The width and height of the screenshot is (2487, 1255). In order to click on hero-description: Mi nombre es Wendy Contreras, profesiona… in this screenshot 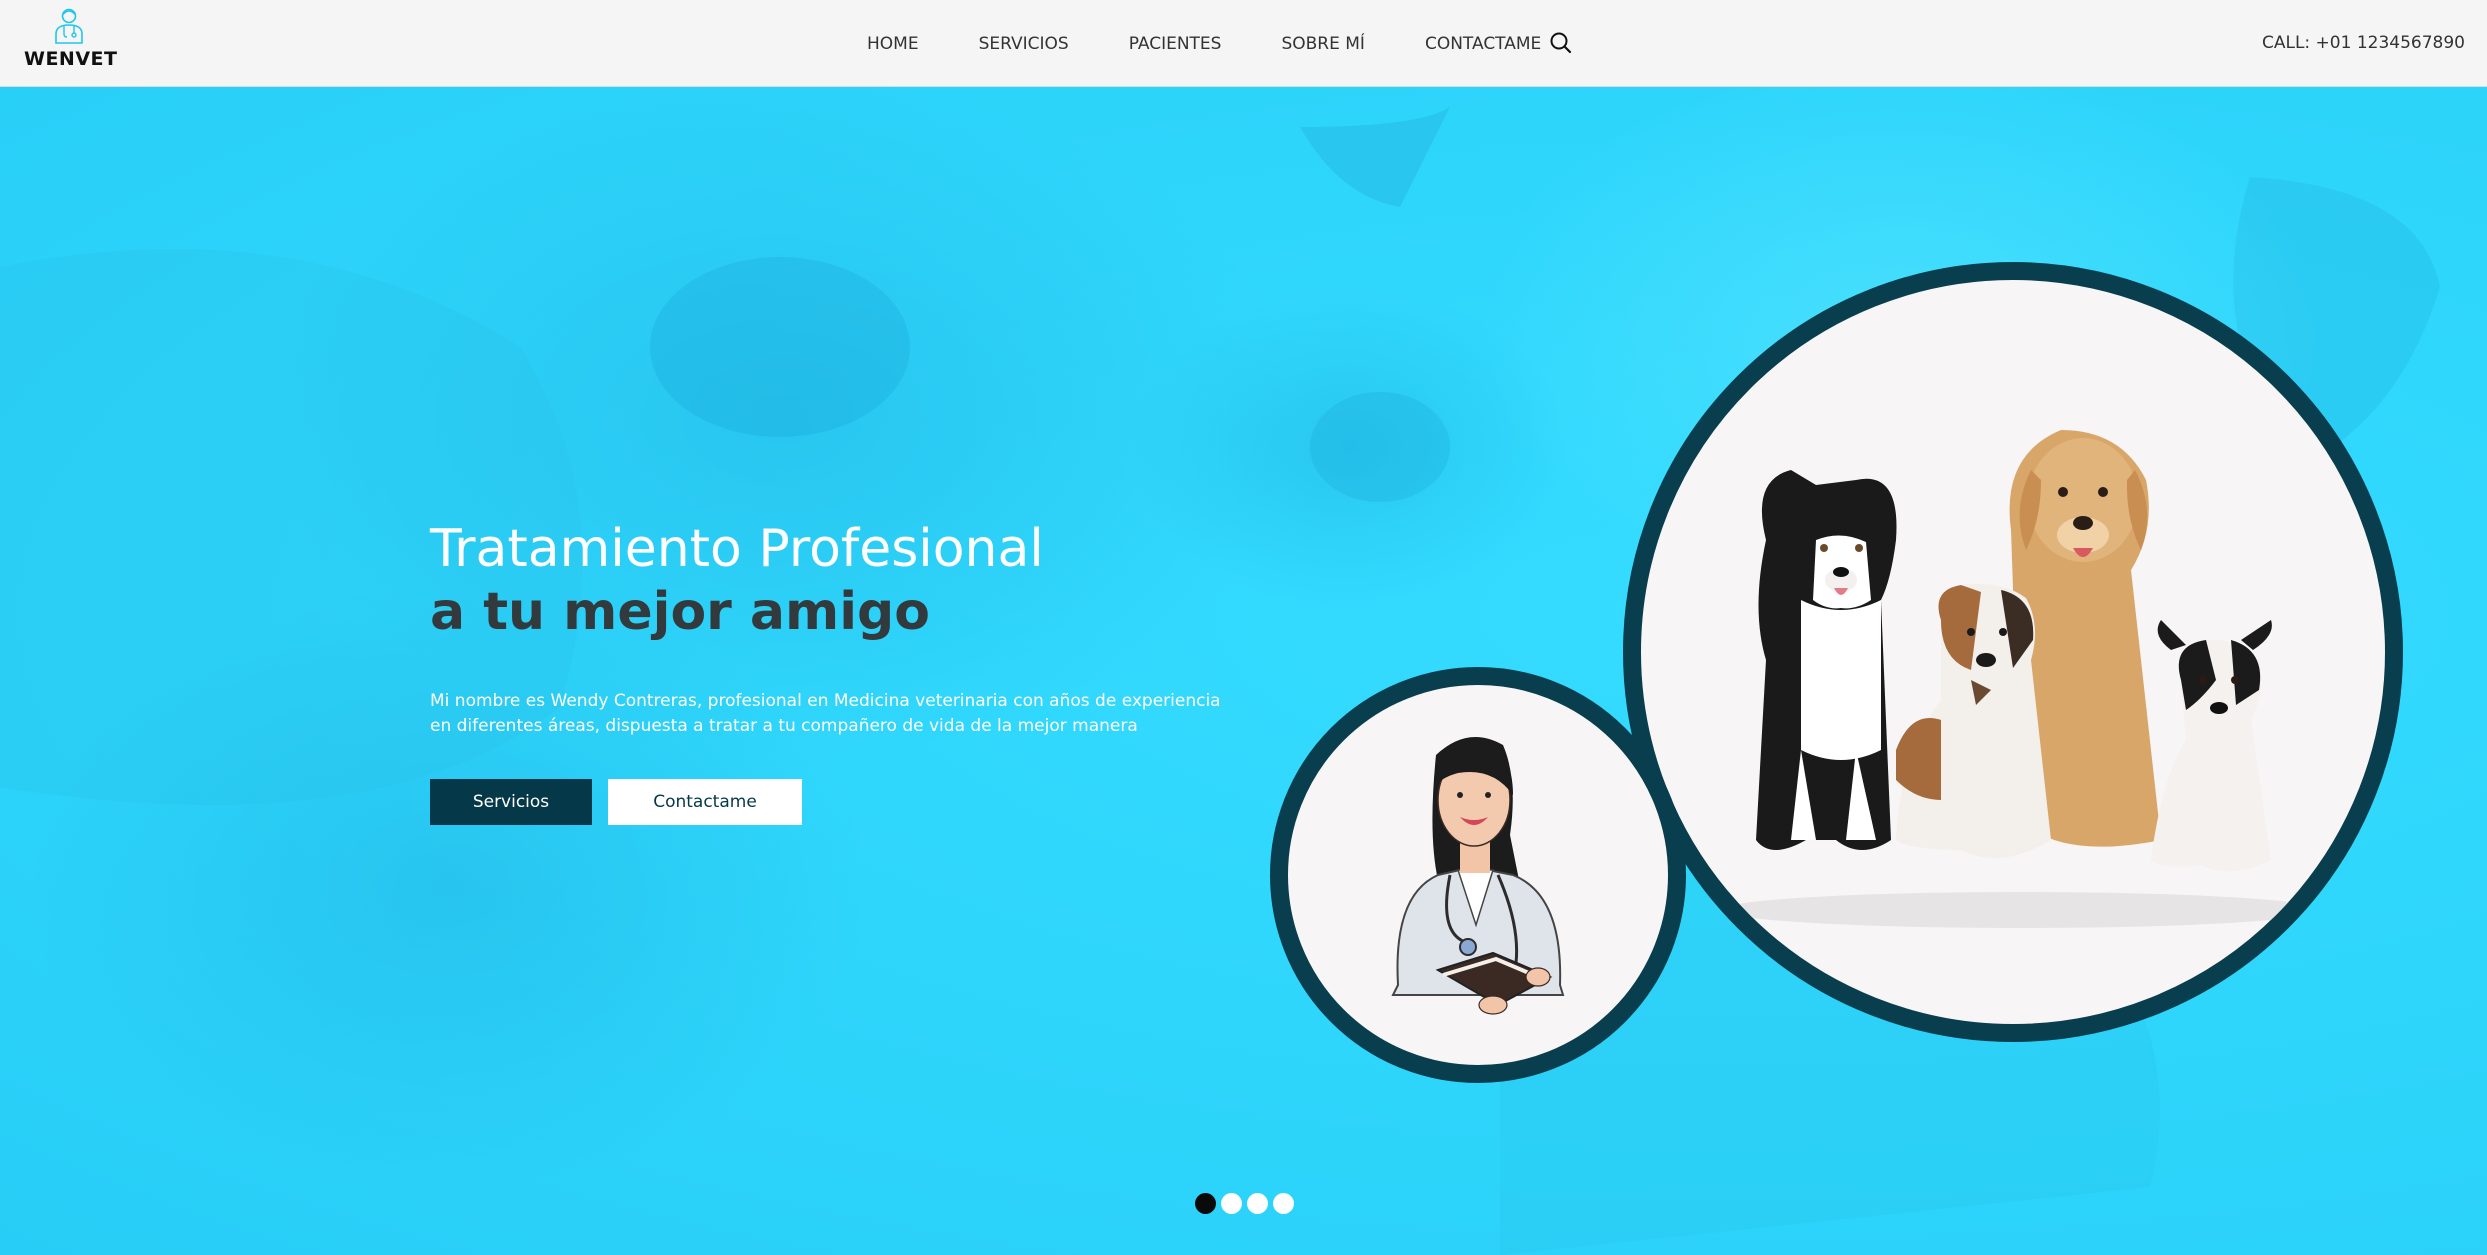, I will do `click(825, 713)`.